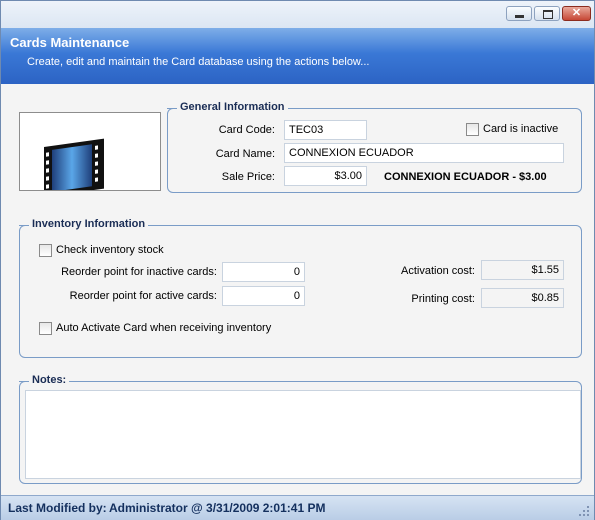 This screenshot has width=595, height=520. I want to click on check-inventory-stock-checkbox, so click(45, 250).